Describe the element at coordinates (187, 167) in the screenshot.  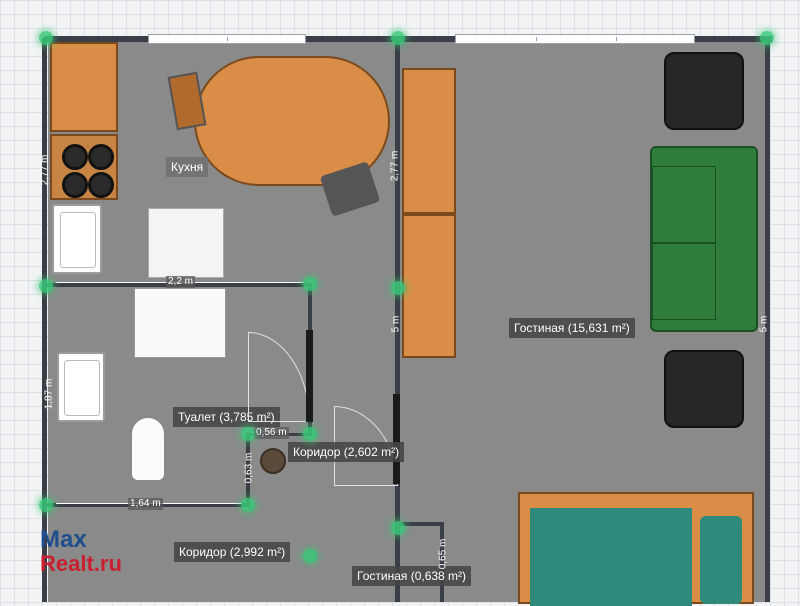
I see `kitchen-label: Кухня` at that location.